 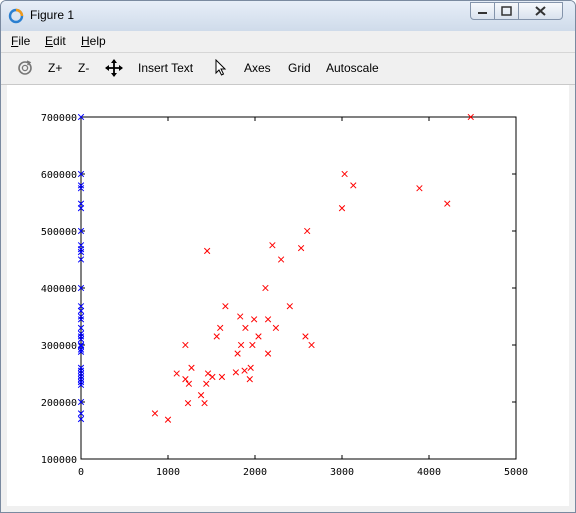 I want to click on window-title: Figure 1, so click(x=52, y=15).